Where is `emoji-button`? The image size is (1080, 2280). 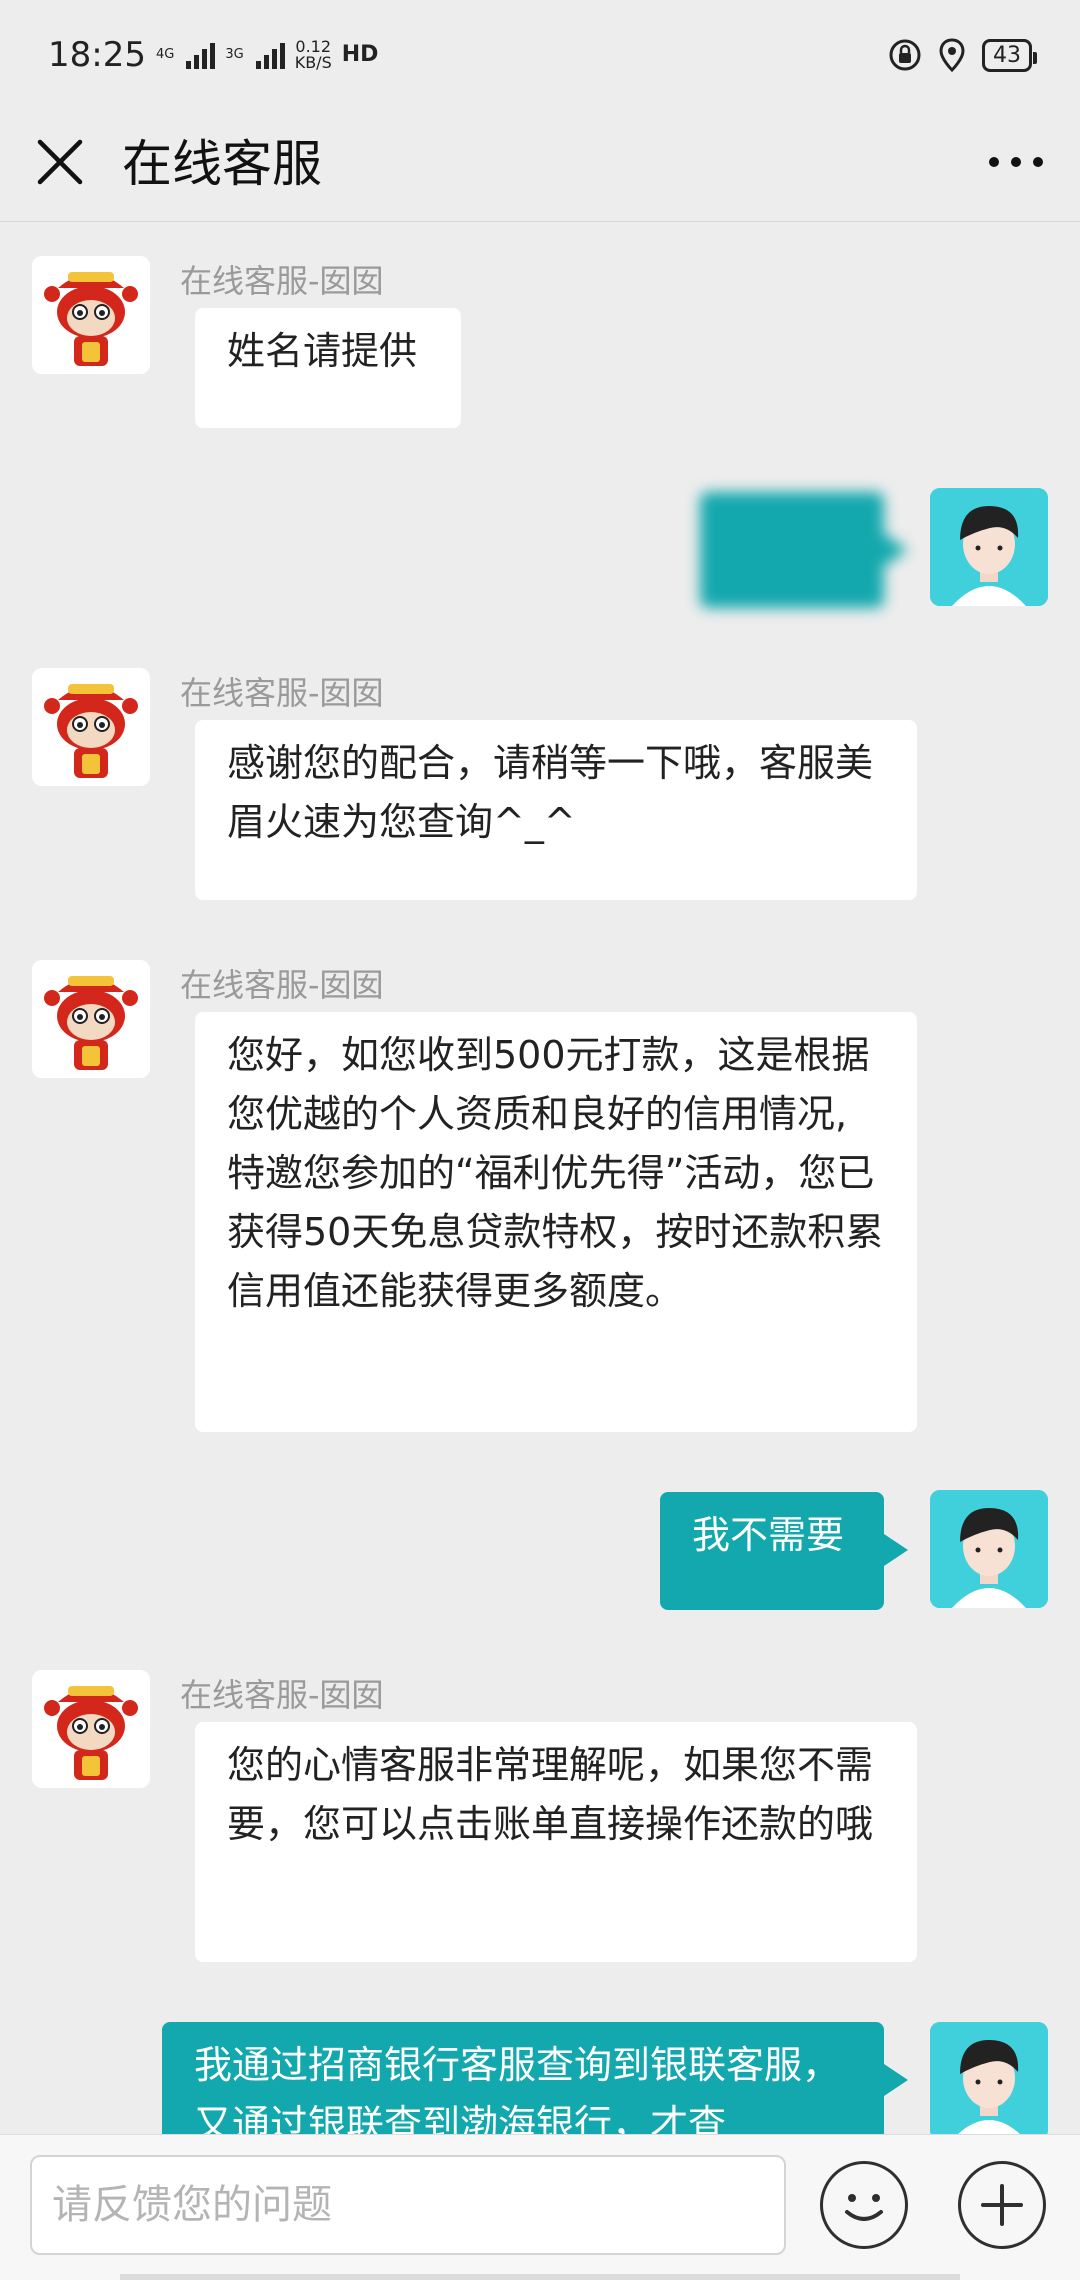 emoji-button is located at coordinates (864, 2205).